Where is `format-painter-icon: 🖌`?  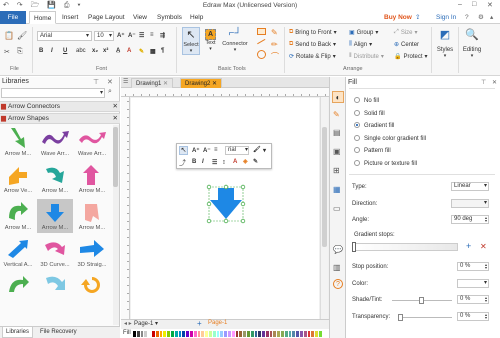 format-painter-icon: 🖌 is located at coordinates (257, 149).